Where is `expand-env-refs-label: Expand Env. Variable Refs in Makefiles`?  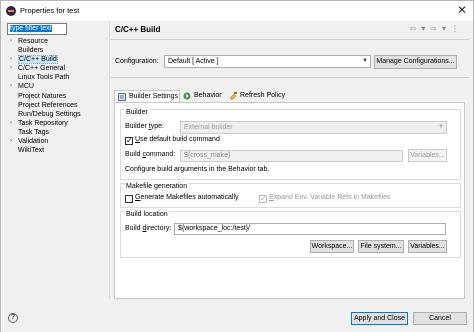 expand-env-refs-label: Expand Env. Variable Refs in Makefiles is located at coordinates (330, 197).